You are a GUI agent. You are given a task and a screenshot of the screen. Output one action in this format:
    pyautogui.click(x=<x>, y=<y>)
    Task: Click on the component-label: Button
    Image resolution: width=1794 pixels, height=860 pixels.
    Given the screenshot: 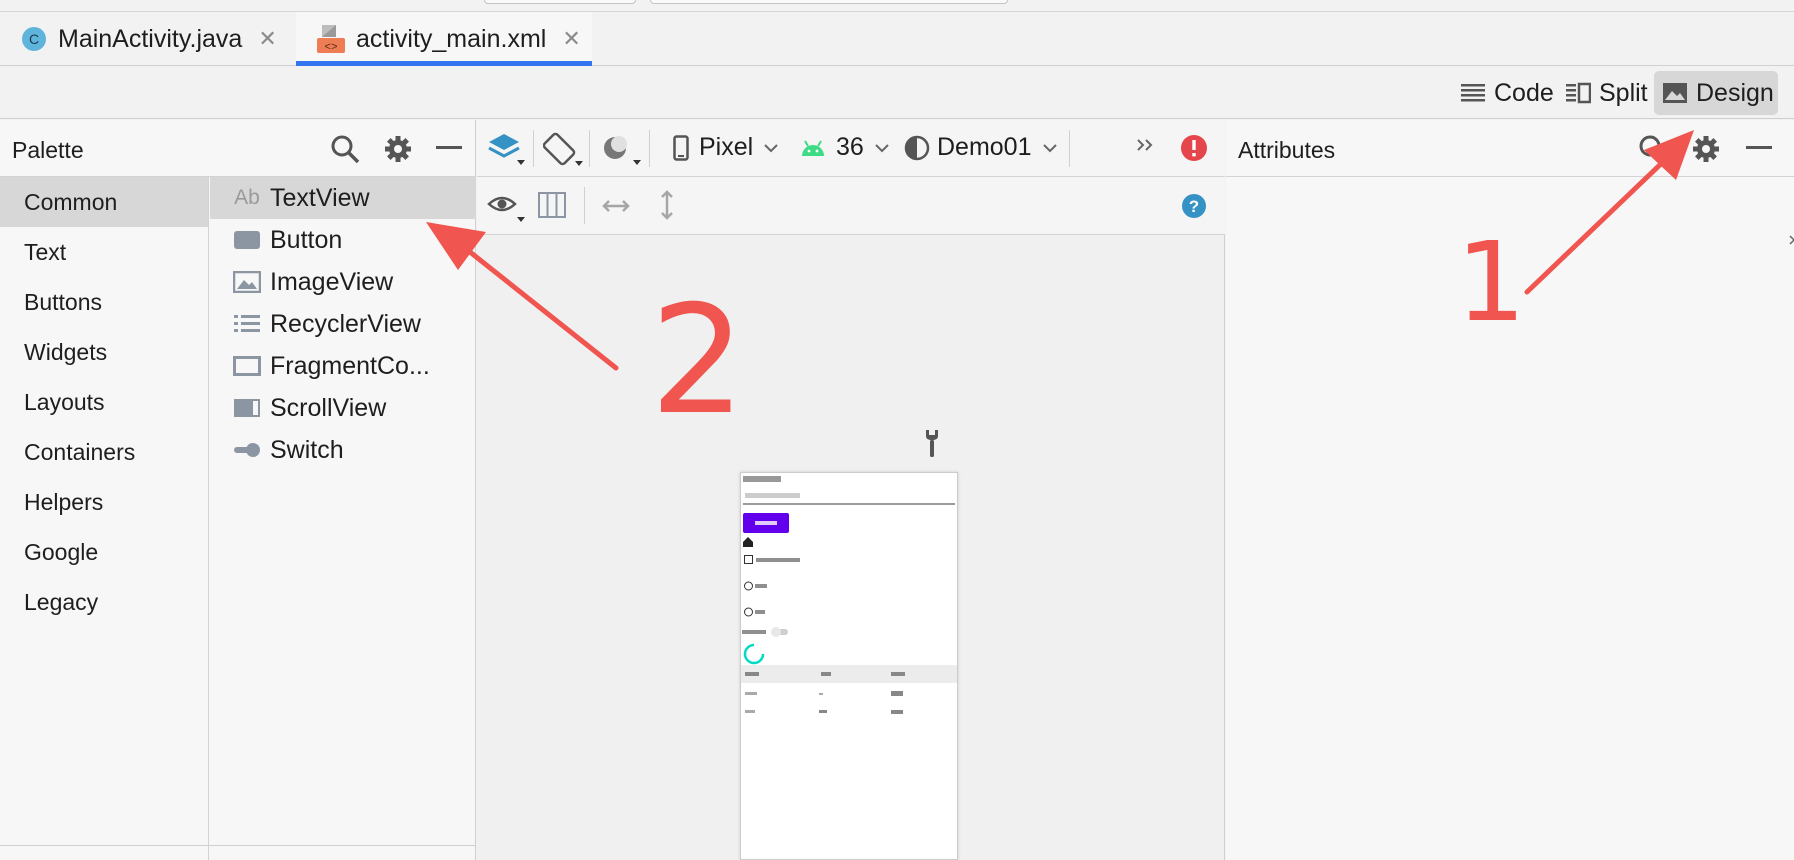 What is the action you would take?
    pyautogui.click(x=306, y=239)
    